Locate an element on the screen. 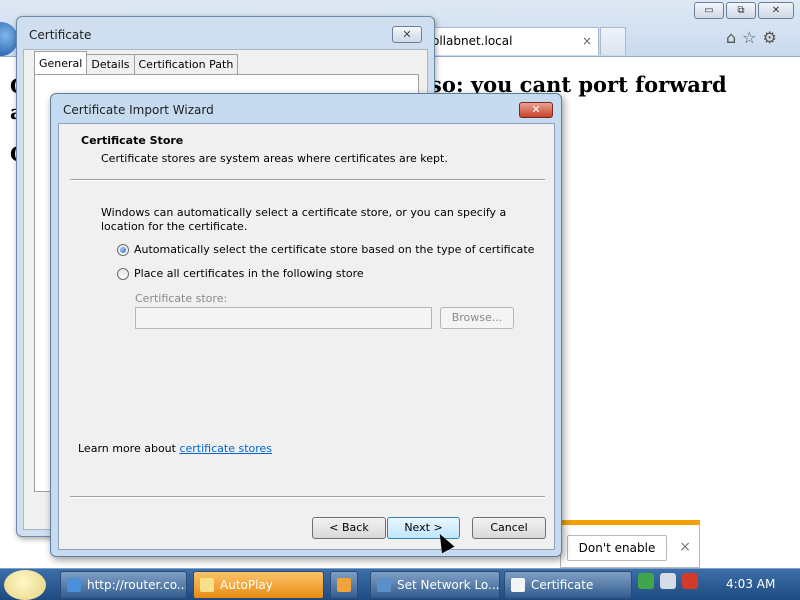 The image size is (800, 600). restore-button: ⧉ is located at coordinates (741, 10).